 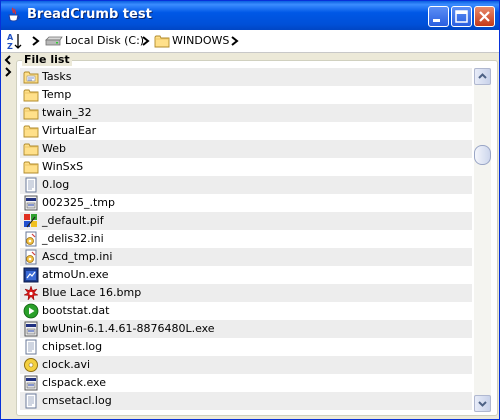 What do you see at coordinates (77, 400) in the screenshot?
I see `file-name: cmsetacl.log` at bounding box center [77, 400].